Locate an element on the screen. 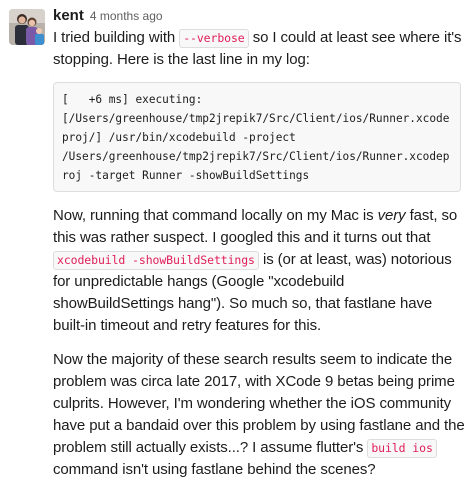 The height and width of the screenshot is (481, 471). message-timestamp: 4 months ago is located at coordinates (126, 16).